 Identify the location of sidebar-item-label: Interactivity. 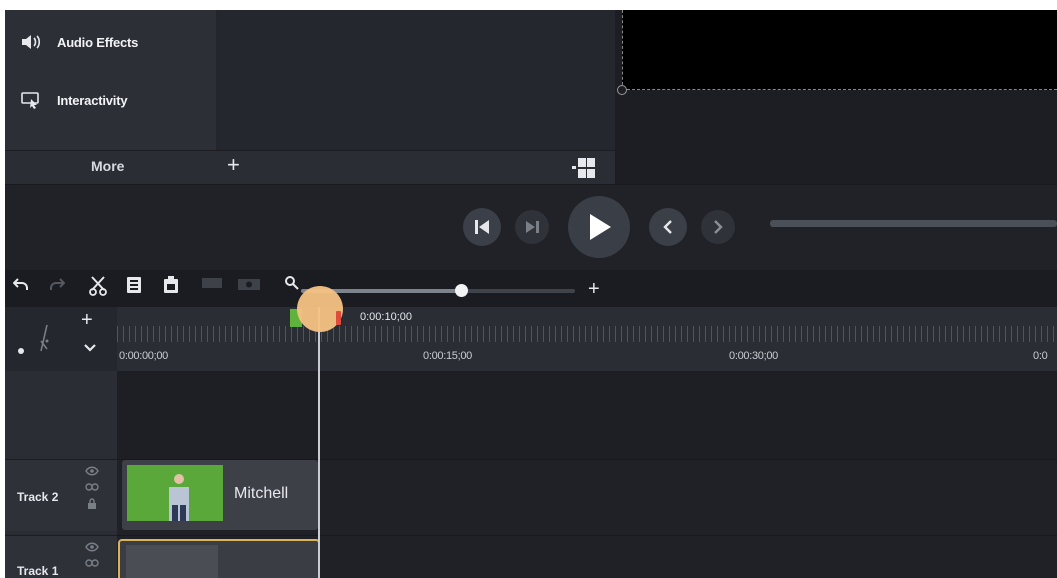
(92, 100).